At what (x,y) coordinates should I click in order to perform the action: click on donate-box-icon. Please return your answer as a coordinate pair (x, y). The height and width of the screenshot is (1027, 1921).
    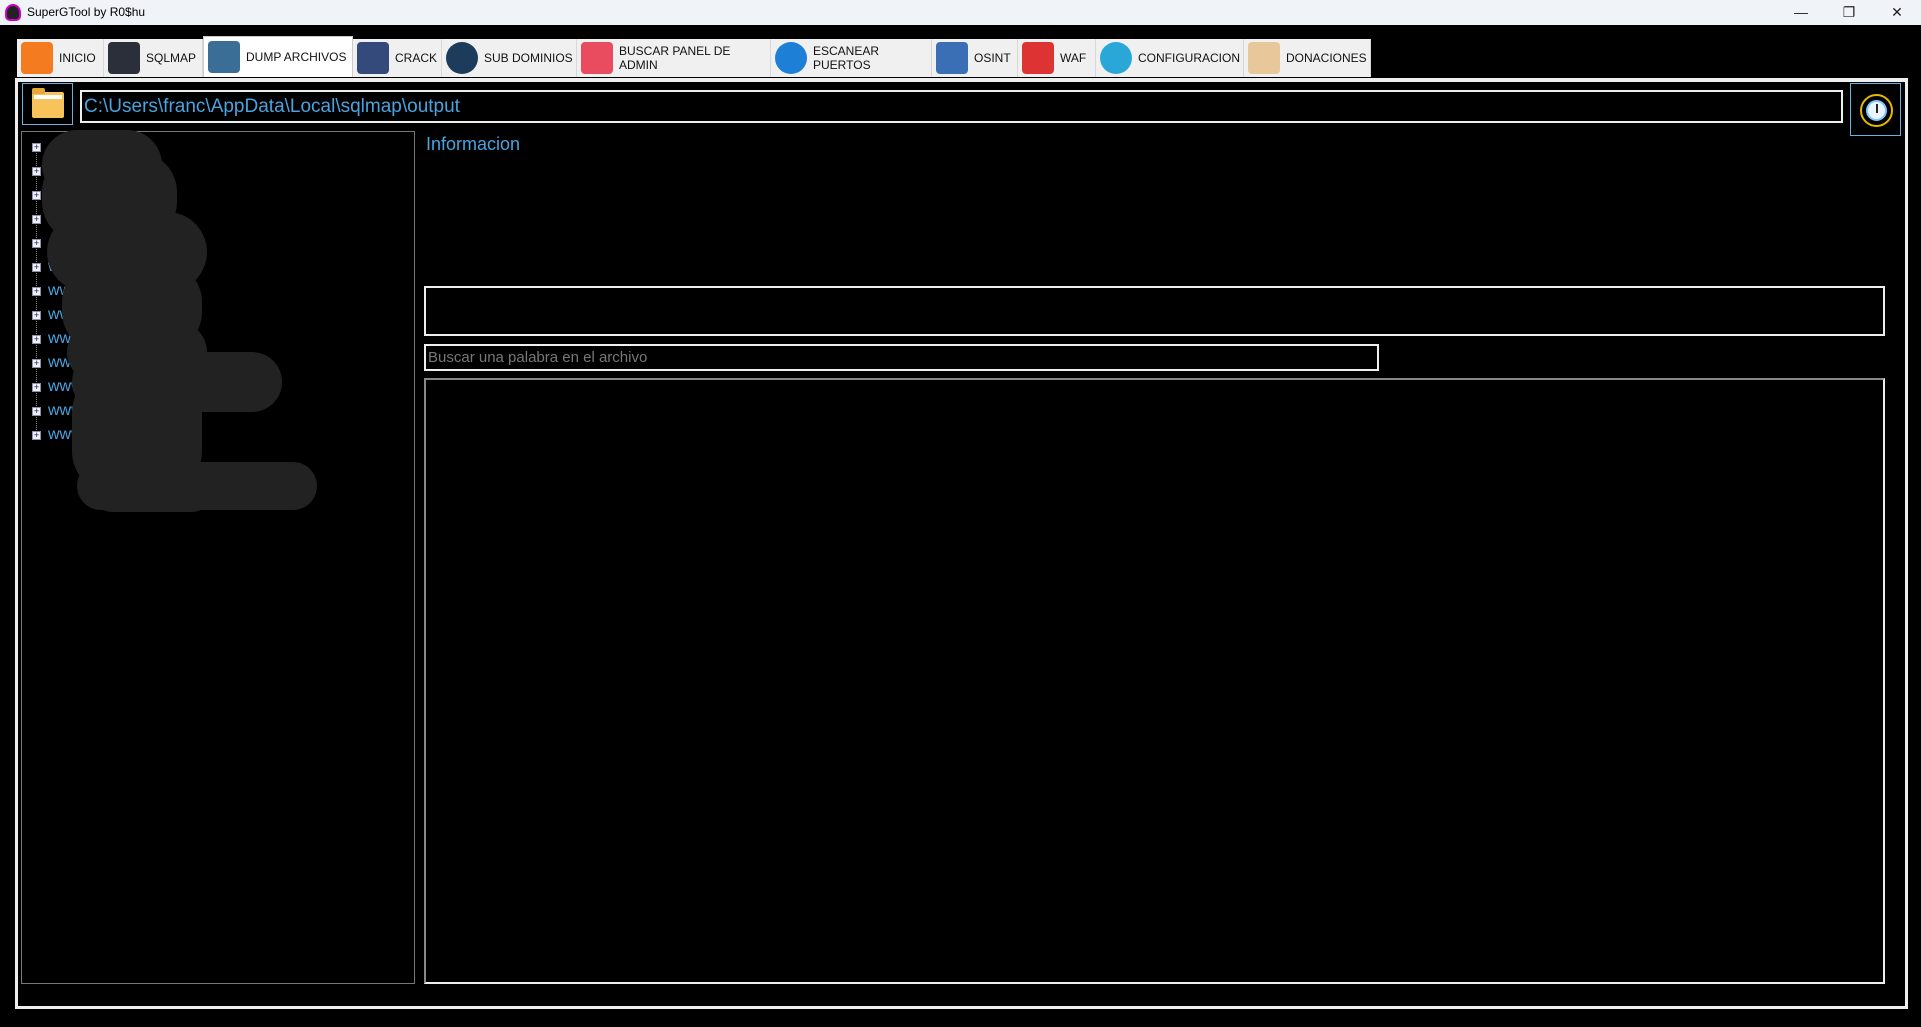
    Looking at the image, I should click on (1264, 58).